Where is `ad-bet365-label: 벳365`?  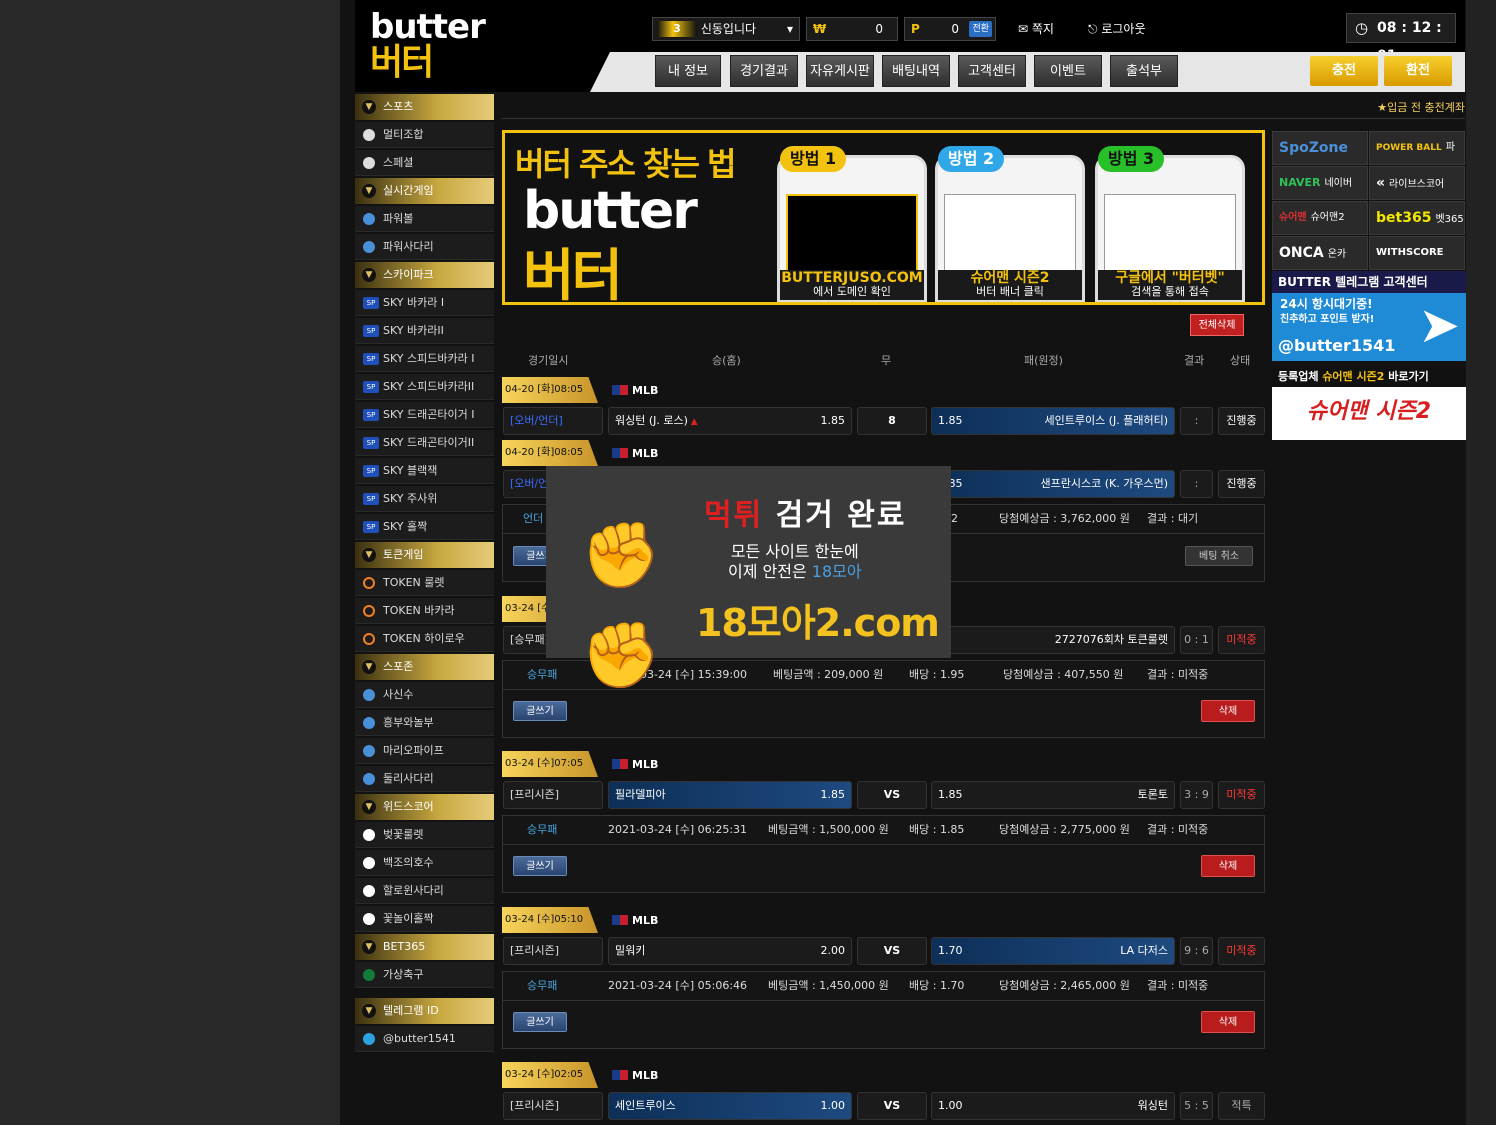
ad-bet365-label: 벳365 is located at coordinates (1449, 219).